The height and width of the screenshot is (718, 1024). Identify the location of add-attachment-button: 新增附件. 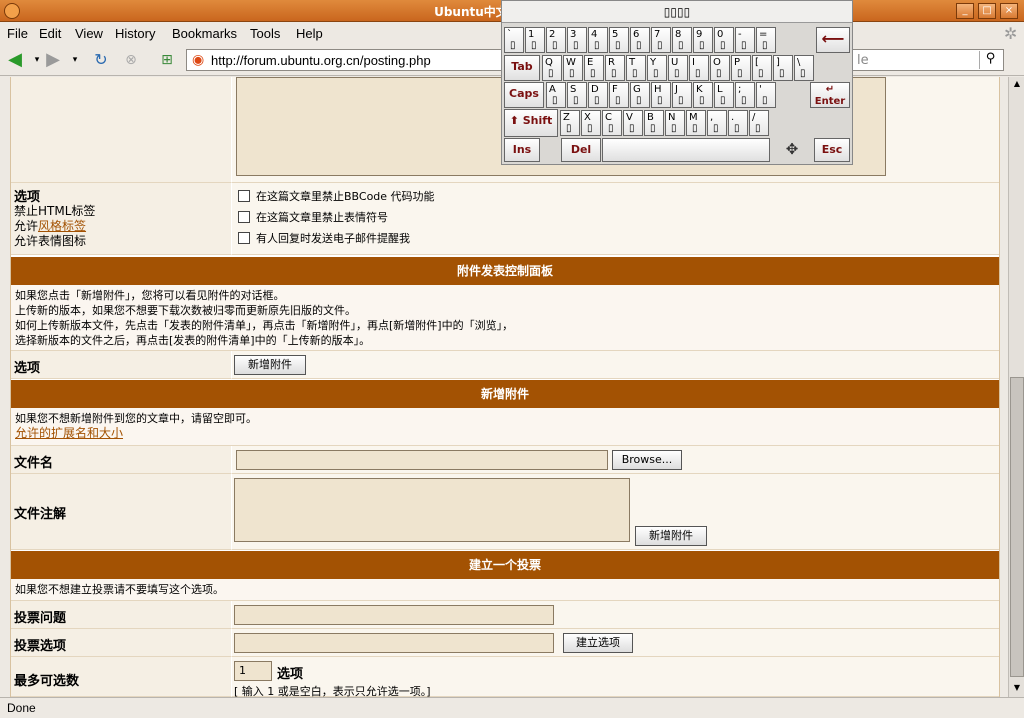
(671, 536).